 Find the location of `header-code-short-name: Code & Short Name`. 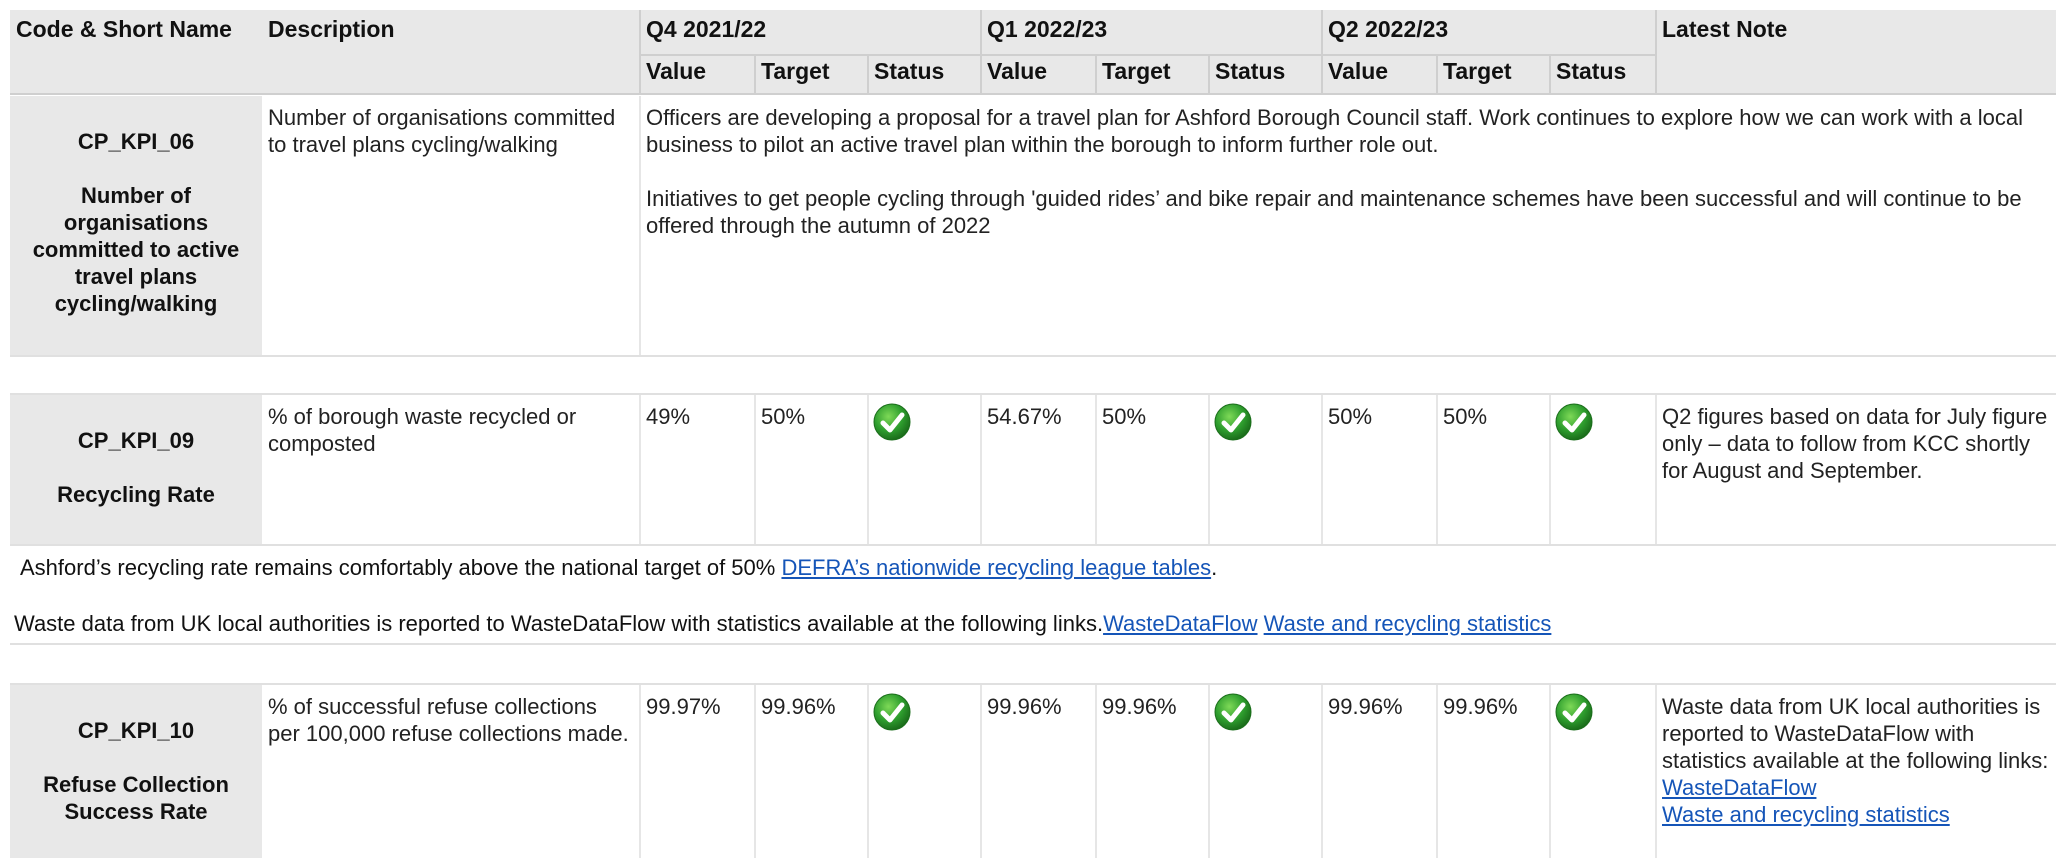

header-code-short-name: Code & Short Name is located at coordinates (124, 29).